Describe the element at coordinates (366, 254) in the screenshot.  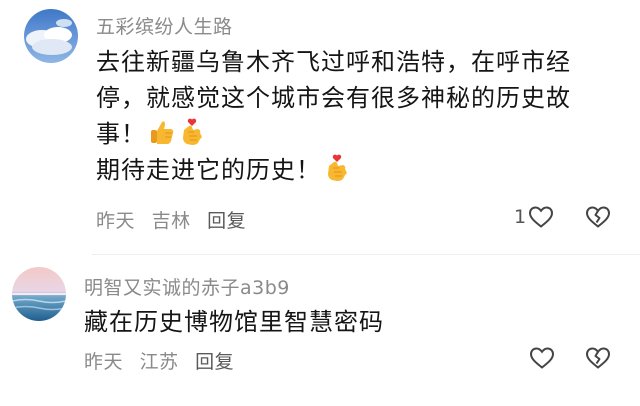
I see `divider` at that location.